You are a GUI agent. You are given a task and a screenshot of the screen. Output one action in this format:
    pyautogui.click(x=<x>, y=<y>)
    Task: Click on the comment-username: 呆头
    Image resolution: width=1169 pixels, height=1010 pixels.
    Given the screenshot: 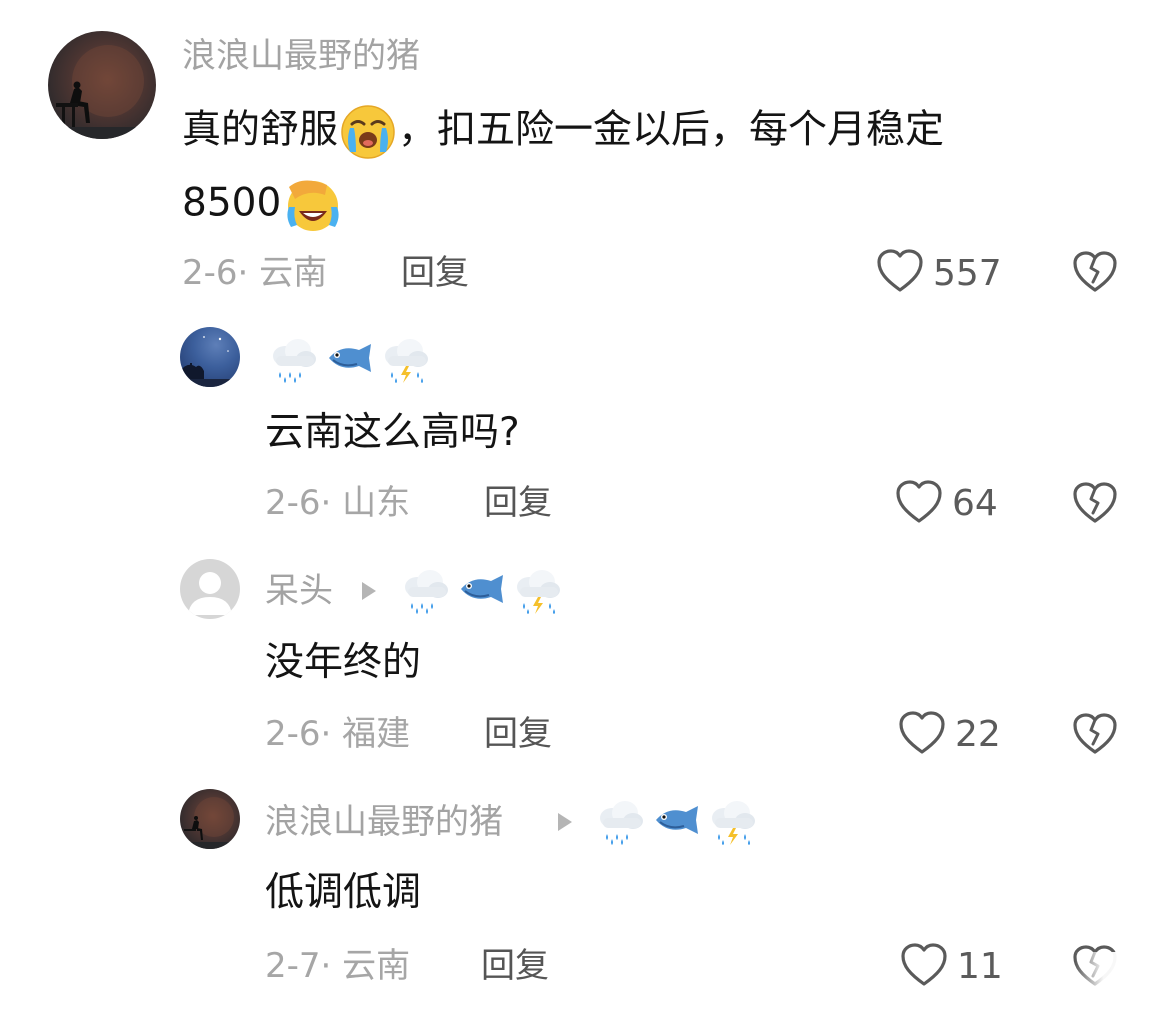 What is the action you would take?
    pyautogui.click(x=299, y=591)
    